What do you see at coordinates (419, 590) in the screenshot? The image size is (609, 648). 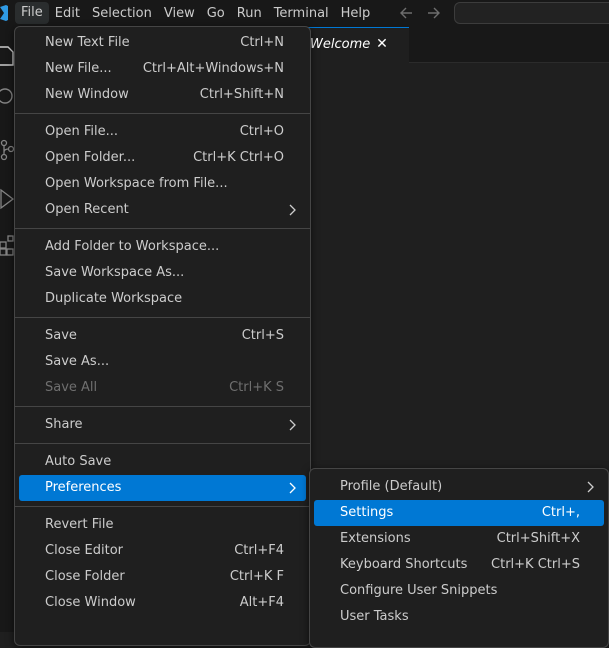 I see `menu-item-label: Configure User Snippets` at bounding box center [419, 590].